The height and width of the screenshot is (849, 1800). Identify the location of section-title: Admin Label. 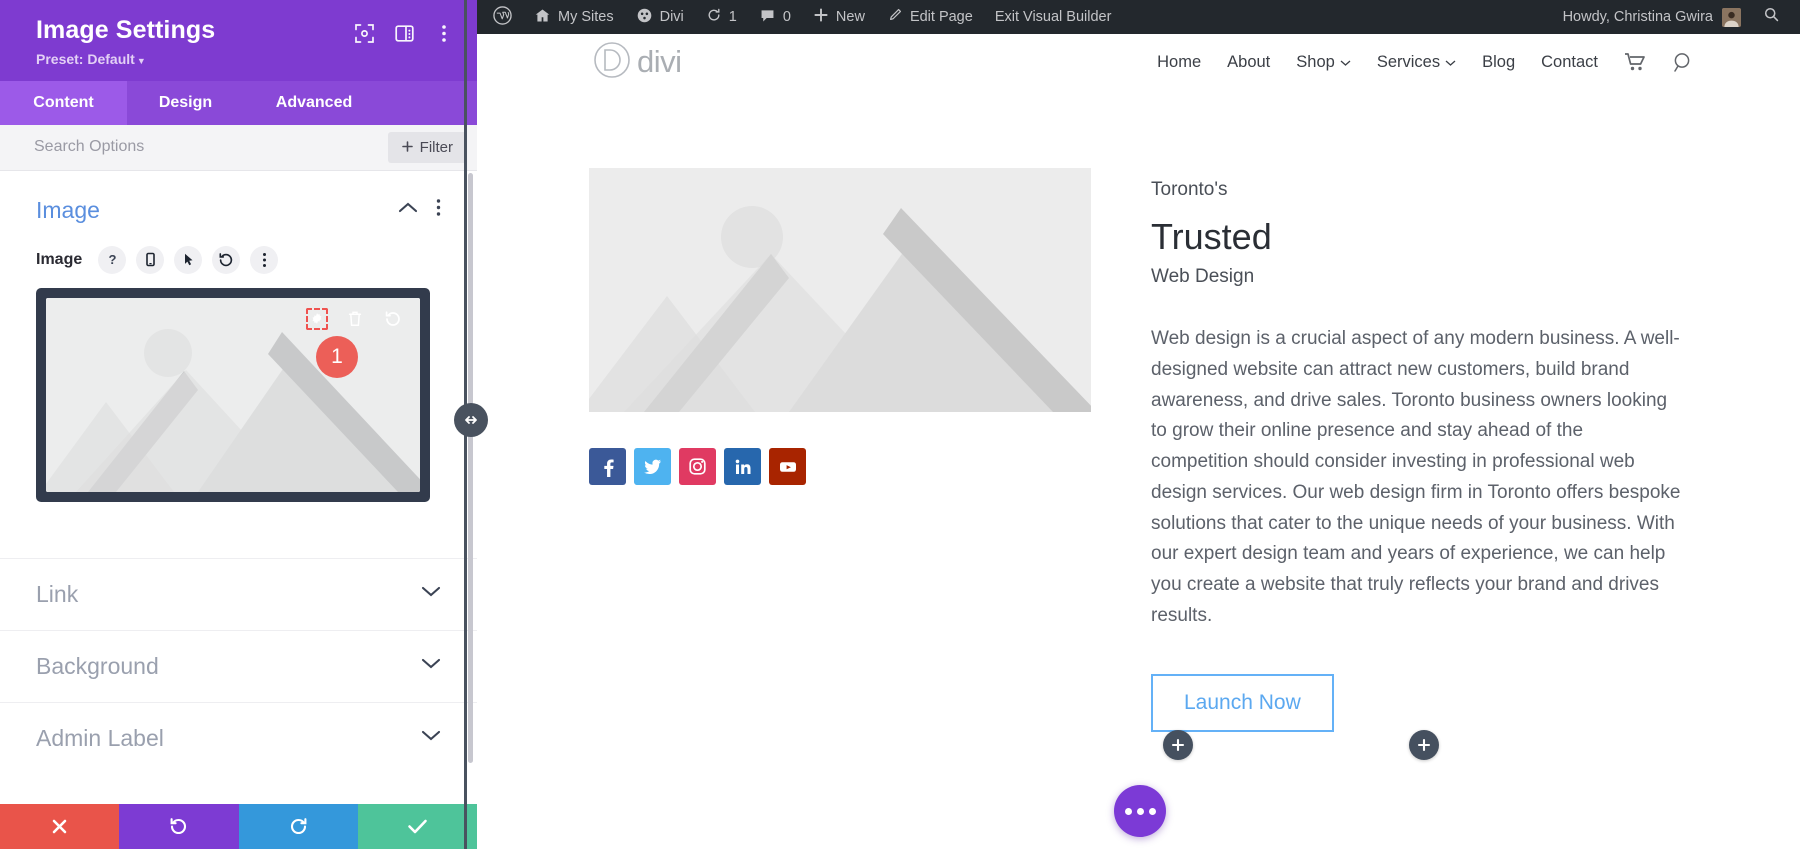
(100, 737).